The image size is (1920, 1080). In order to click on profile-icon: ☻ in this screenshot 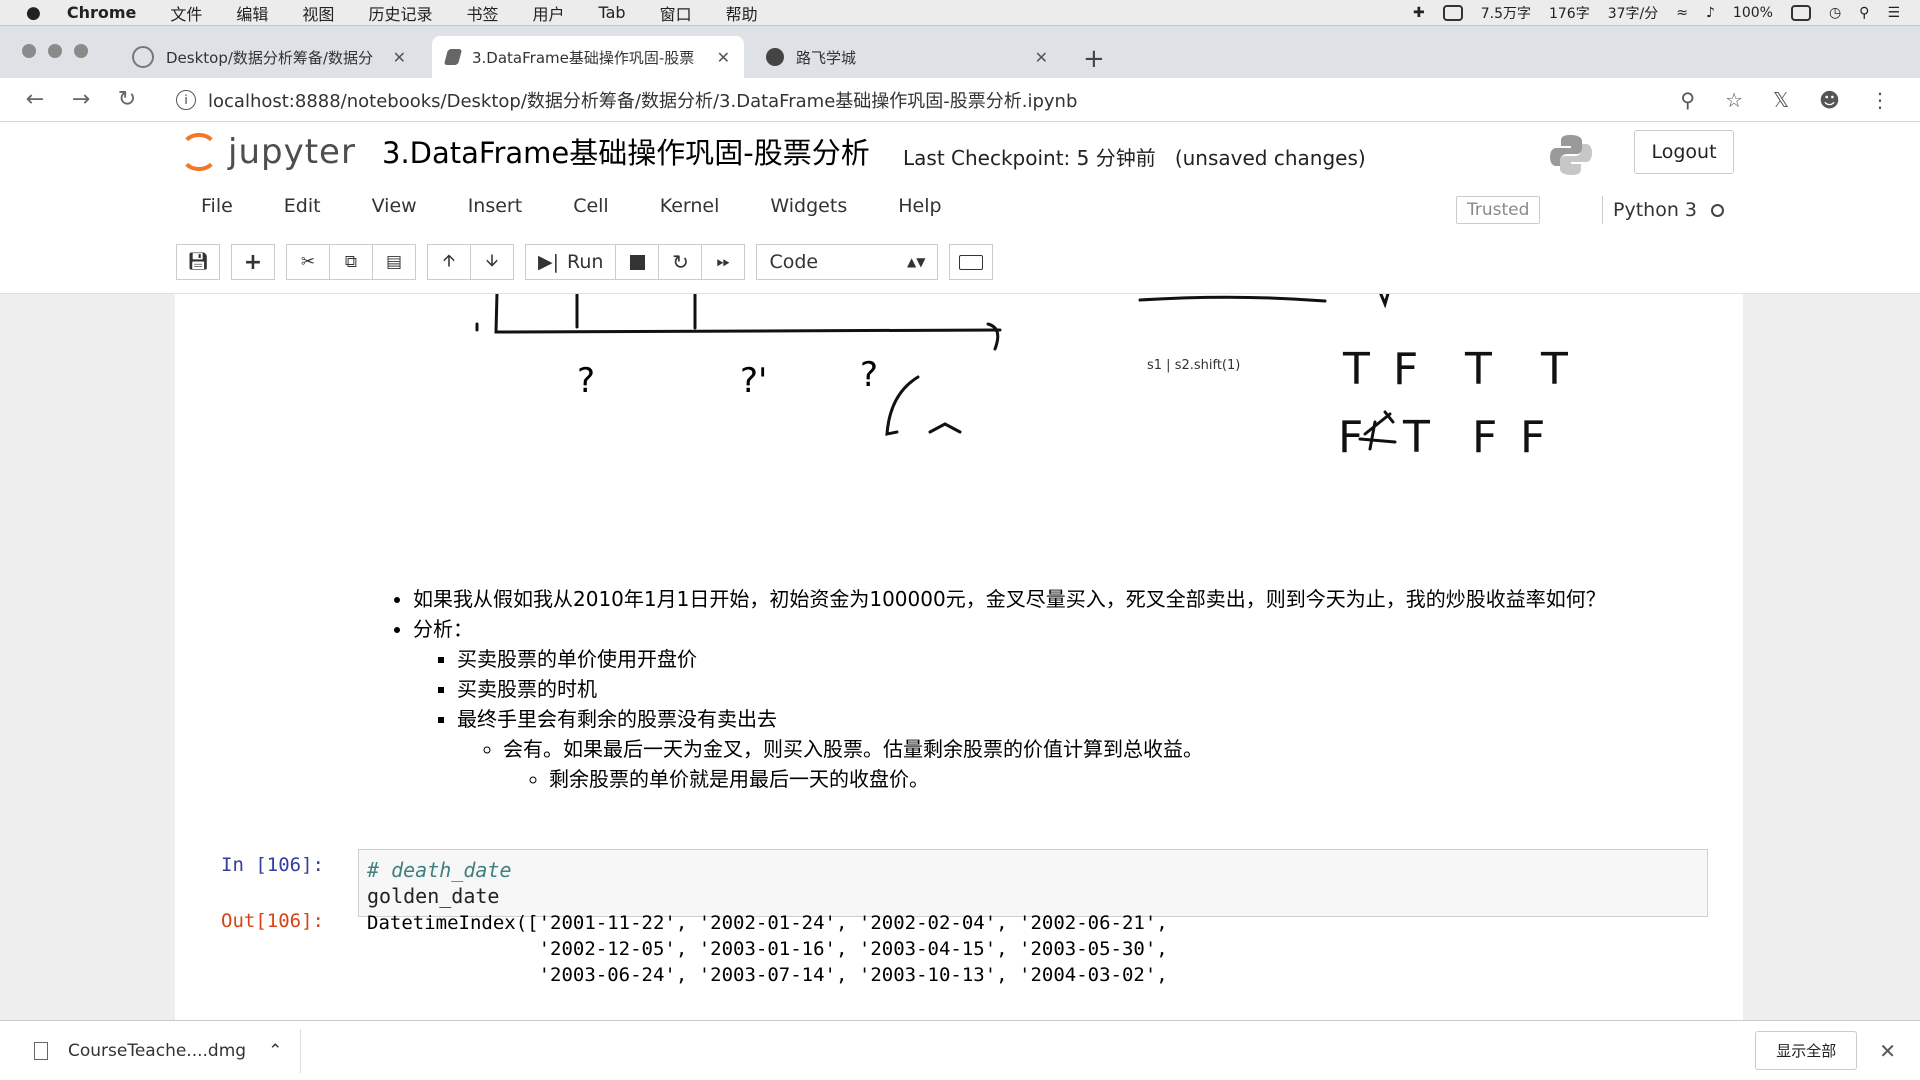, I will do `click(1829, 100)`.